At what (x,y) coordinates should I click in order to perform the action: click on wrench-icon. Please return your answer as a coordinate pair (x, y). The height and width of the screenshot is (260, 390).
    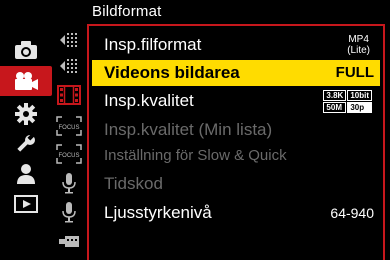
    Looking at the image, I should click on (26, 142).